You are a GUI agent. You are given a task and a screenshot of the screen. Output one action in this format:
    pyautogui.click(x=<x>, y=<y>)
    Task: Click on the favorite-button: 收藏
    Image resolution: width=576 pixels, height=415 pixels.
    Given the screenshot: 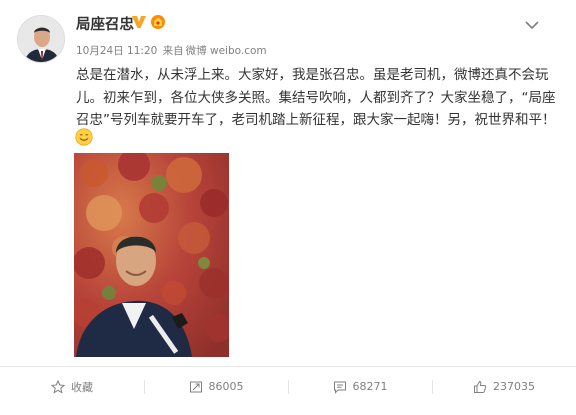 What is the action you would take?
    pyautogui.click(x=72, y=386)
    